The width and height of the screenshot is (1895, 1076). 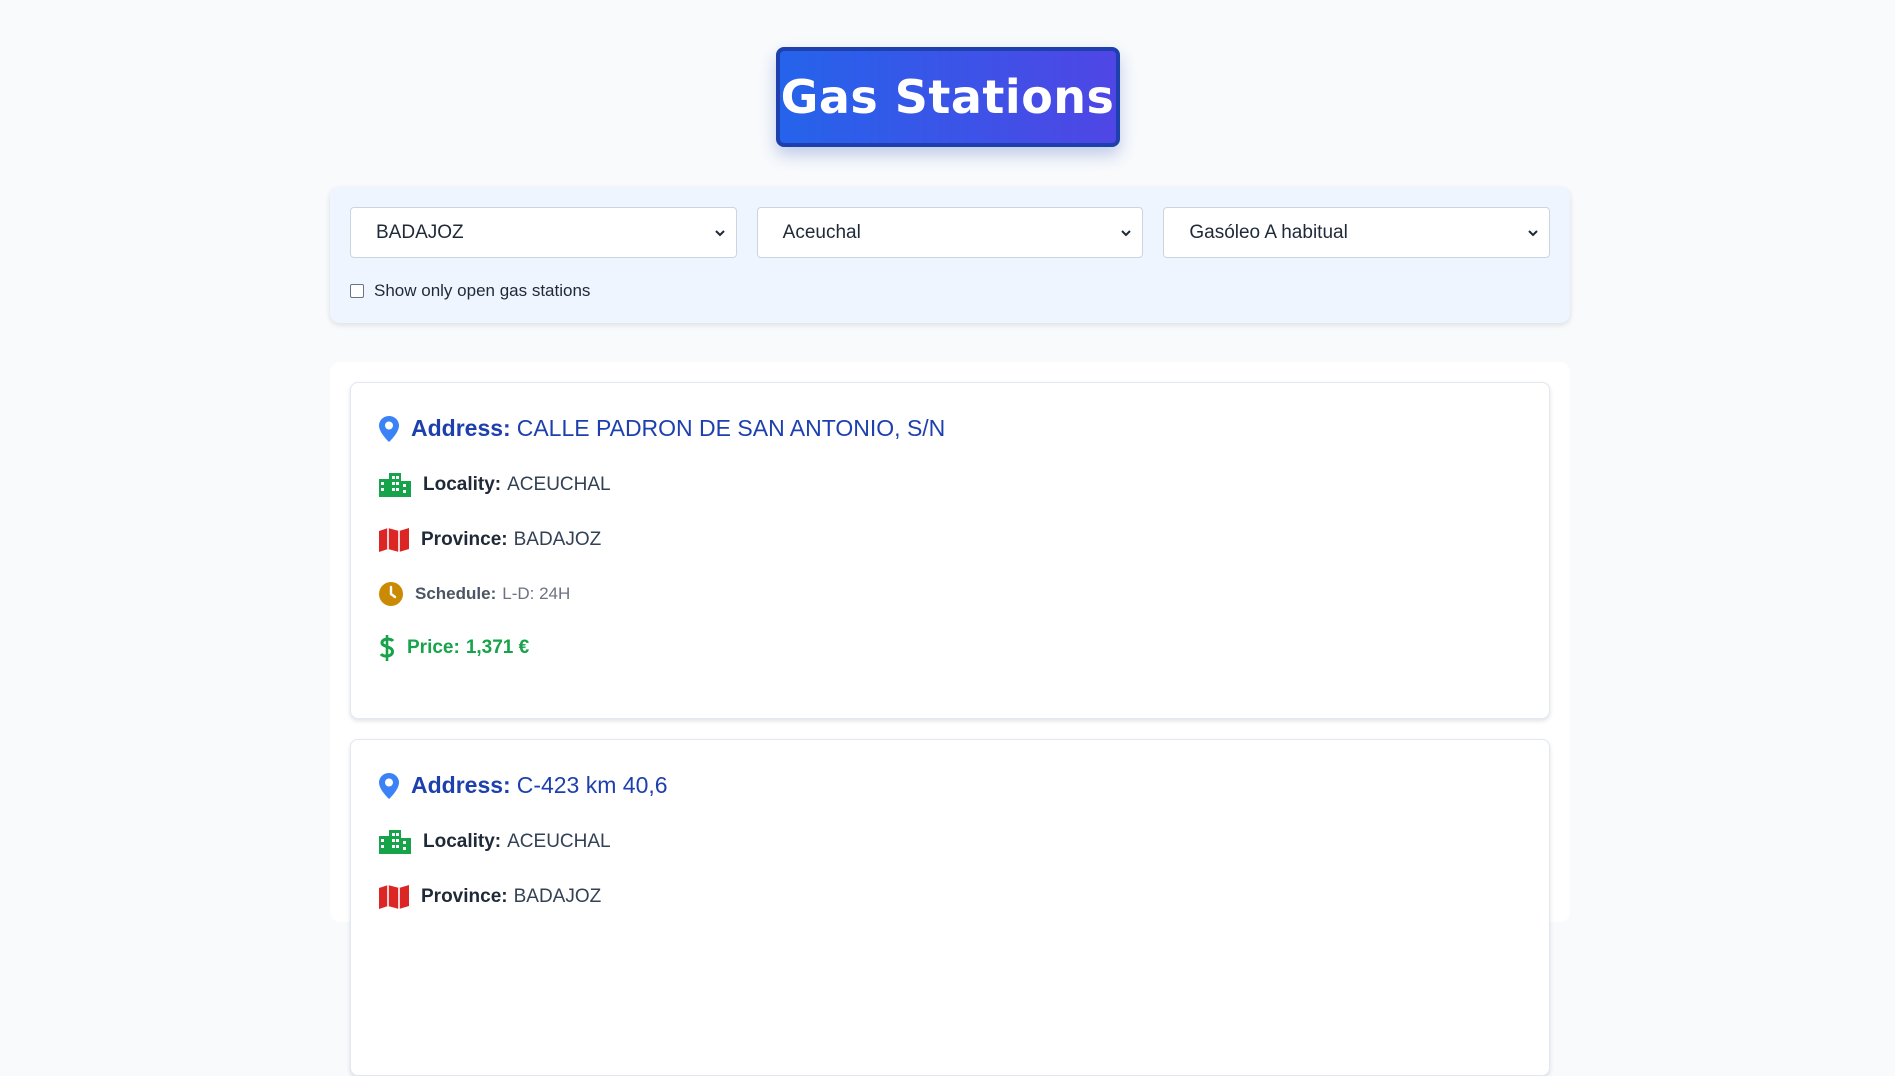 I want to click on address-value: CALLE PADRON DE SAN ANTONIO, S/N, so click(x=731, y=428).